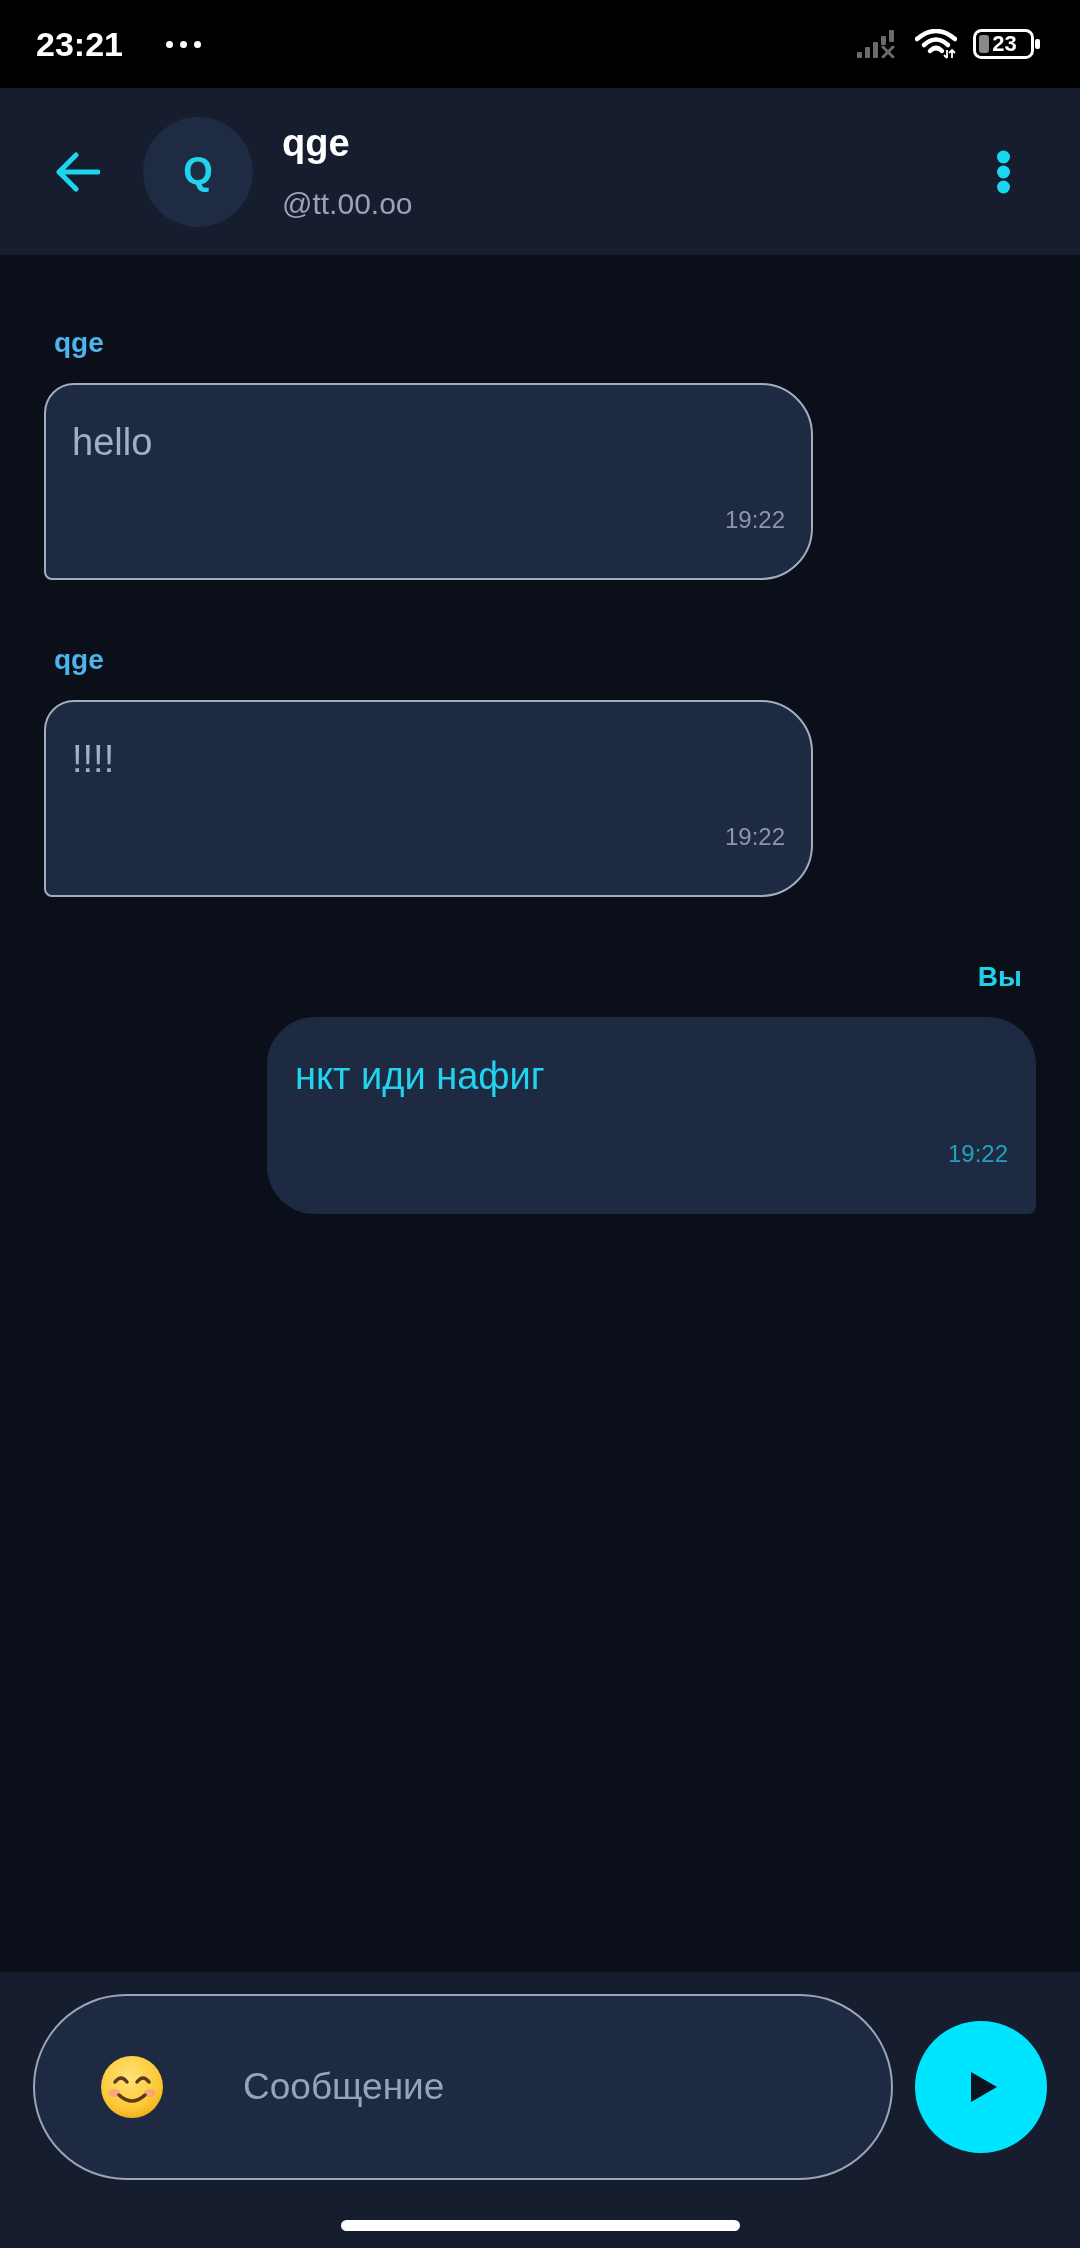 The width and height of the screenshot is (1080, 2248). Describe the element at coordinates (984, 2087) in the screenshot. I see `play-icon` at that location.